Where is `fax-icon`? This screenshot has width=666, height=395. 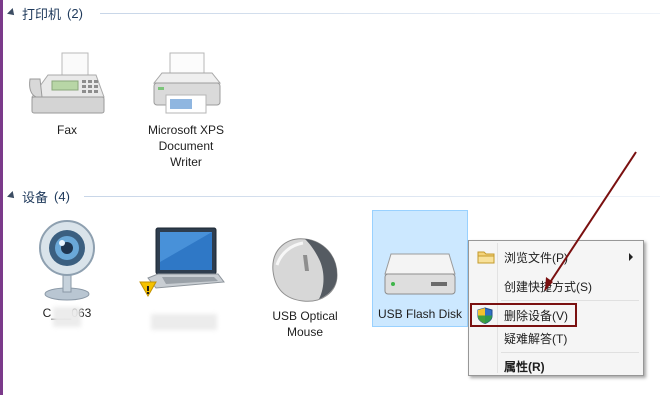
fax-icon is located at coordinates (67, 85).